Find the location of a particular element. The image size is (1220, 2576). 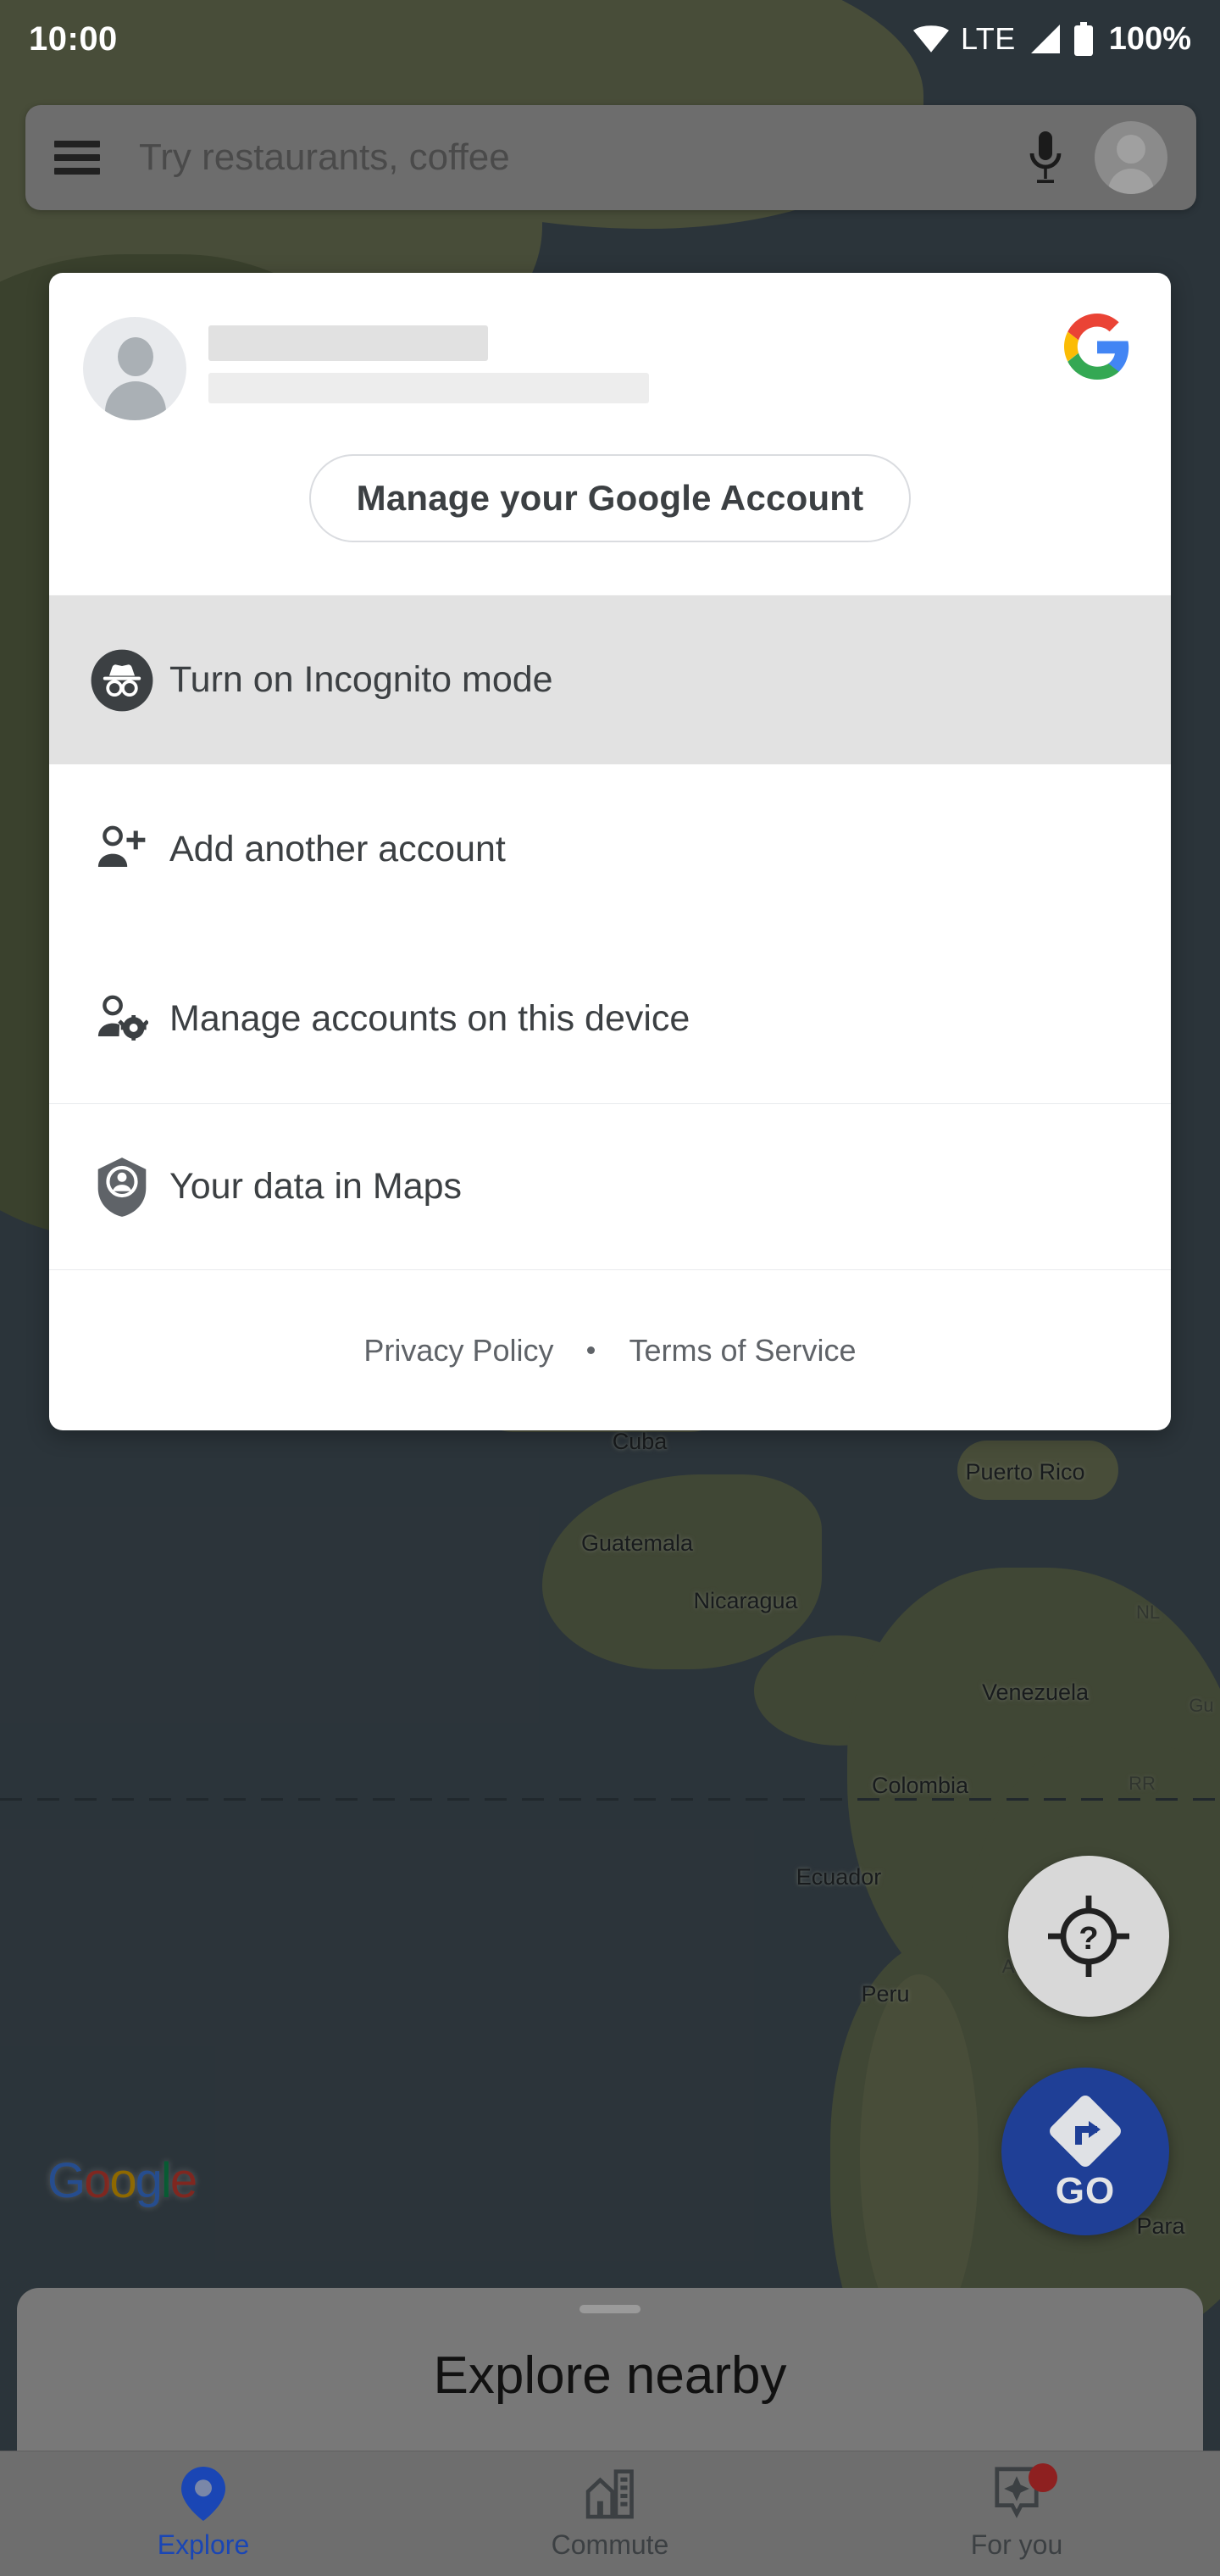

manage-google-account-button: Manage your Google Account is located at coordinates (610, 498).